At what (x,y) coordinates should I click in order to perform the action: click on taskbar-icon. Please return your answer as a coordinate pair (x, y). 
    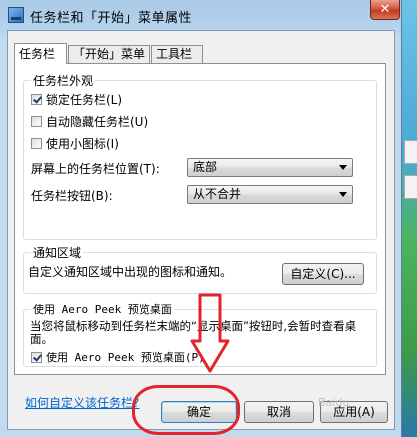
    Looking at the image, I should click on (16, 15).